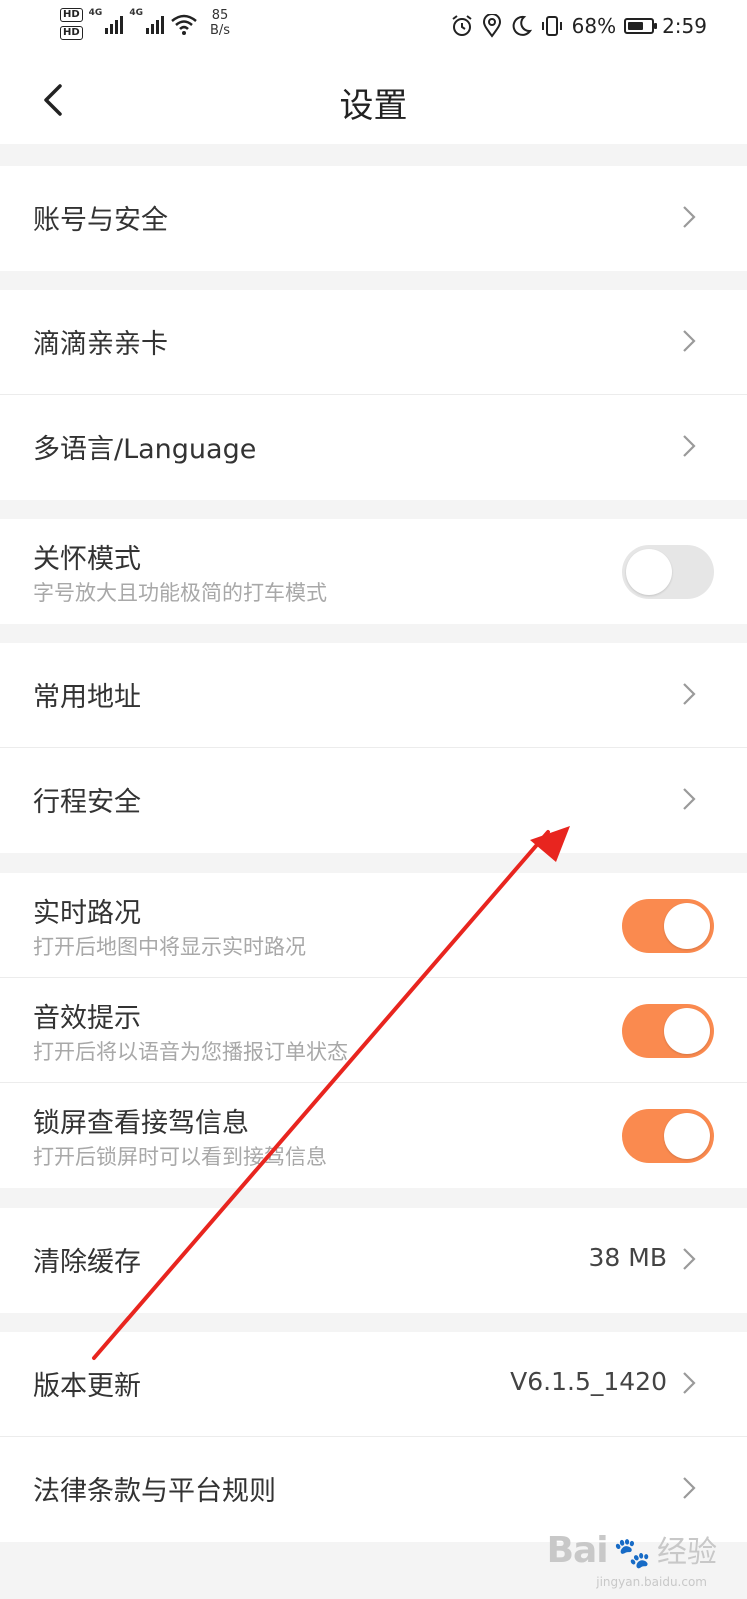 Image resolution: width=747 pixels, height=1599 pixels. What do you see at coordinates (220, 30) in the screenshot?
I see `speed-unit: B/s` at bounding box center [220, 30].